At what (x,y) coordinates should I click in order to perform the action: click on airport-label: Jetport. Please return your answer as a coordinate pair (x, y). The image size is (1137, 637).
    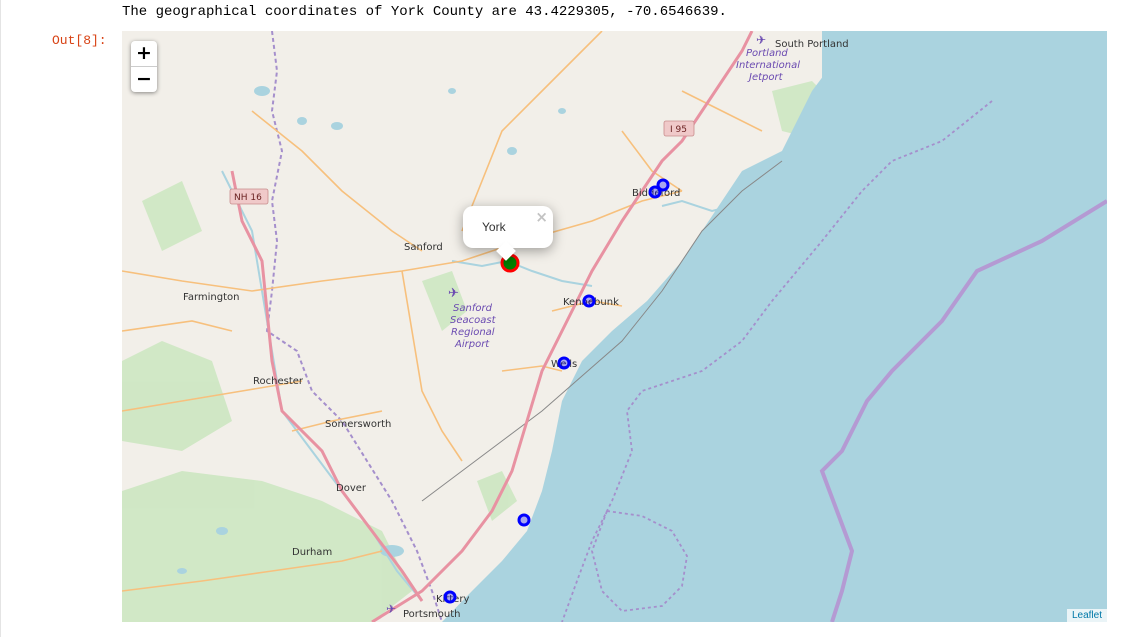
    Looking at the image, I should click on (765, 77).